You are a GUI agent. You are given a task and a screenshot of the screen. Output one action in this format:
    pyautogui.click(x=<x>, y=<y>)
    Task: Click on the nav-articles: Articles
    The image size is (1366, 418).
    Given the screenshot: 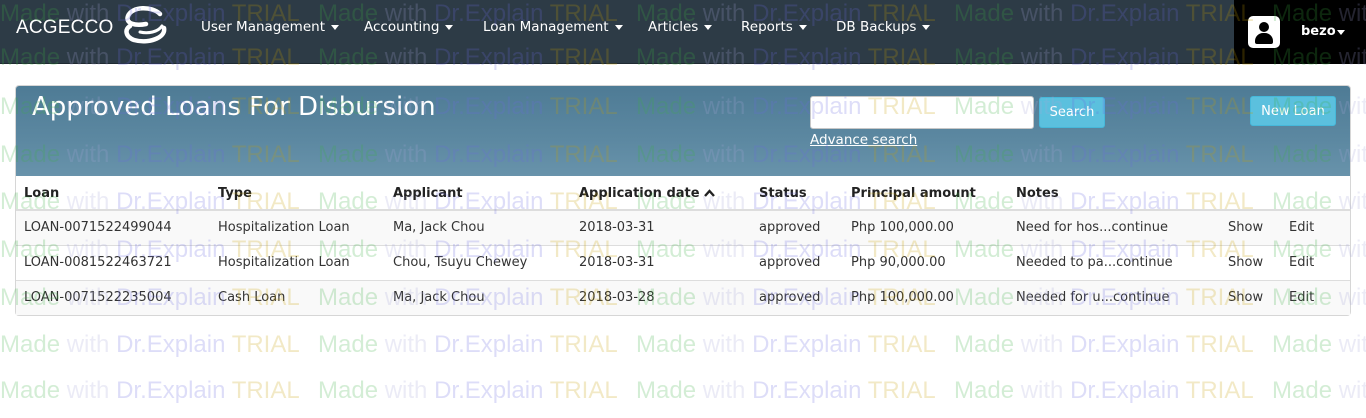 What is the action you would take?
    pyautogui.click(x=680, y=27)
    